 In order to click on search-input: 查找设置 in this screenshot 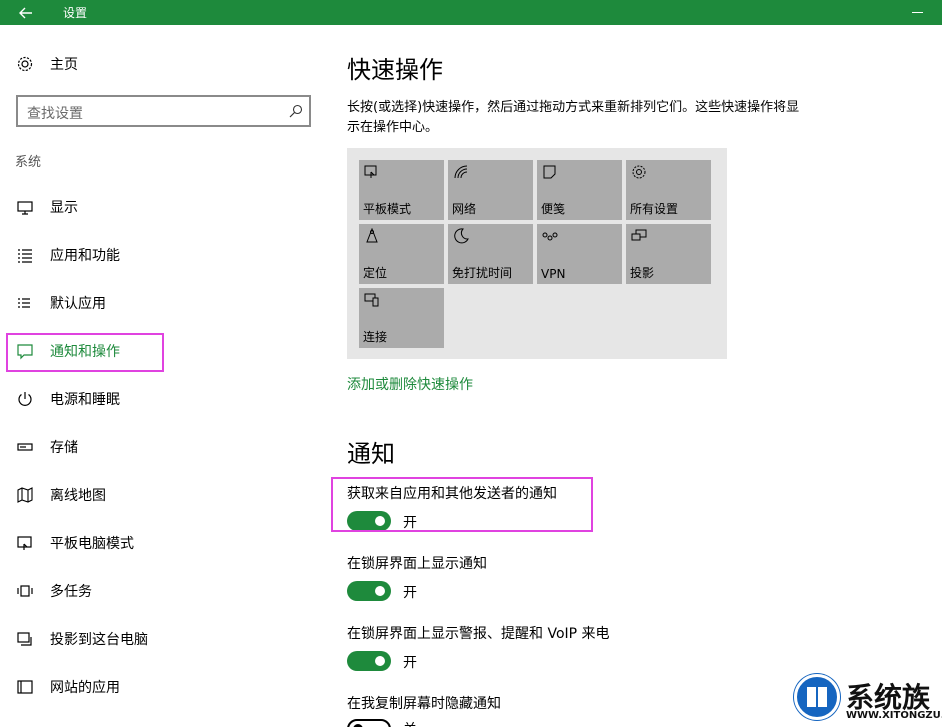, I will do `click(163, 111)`.